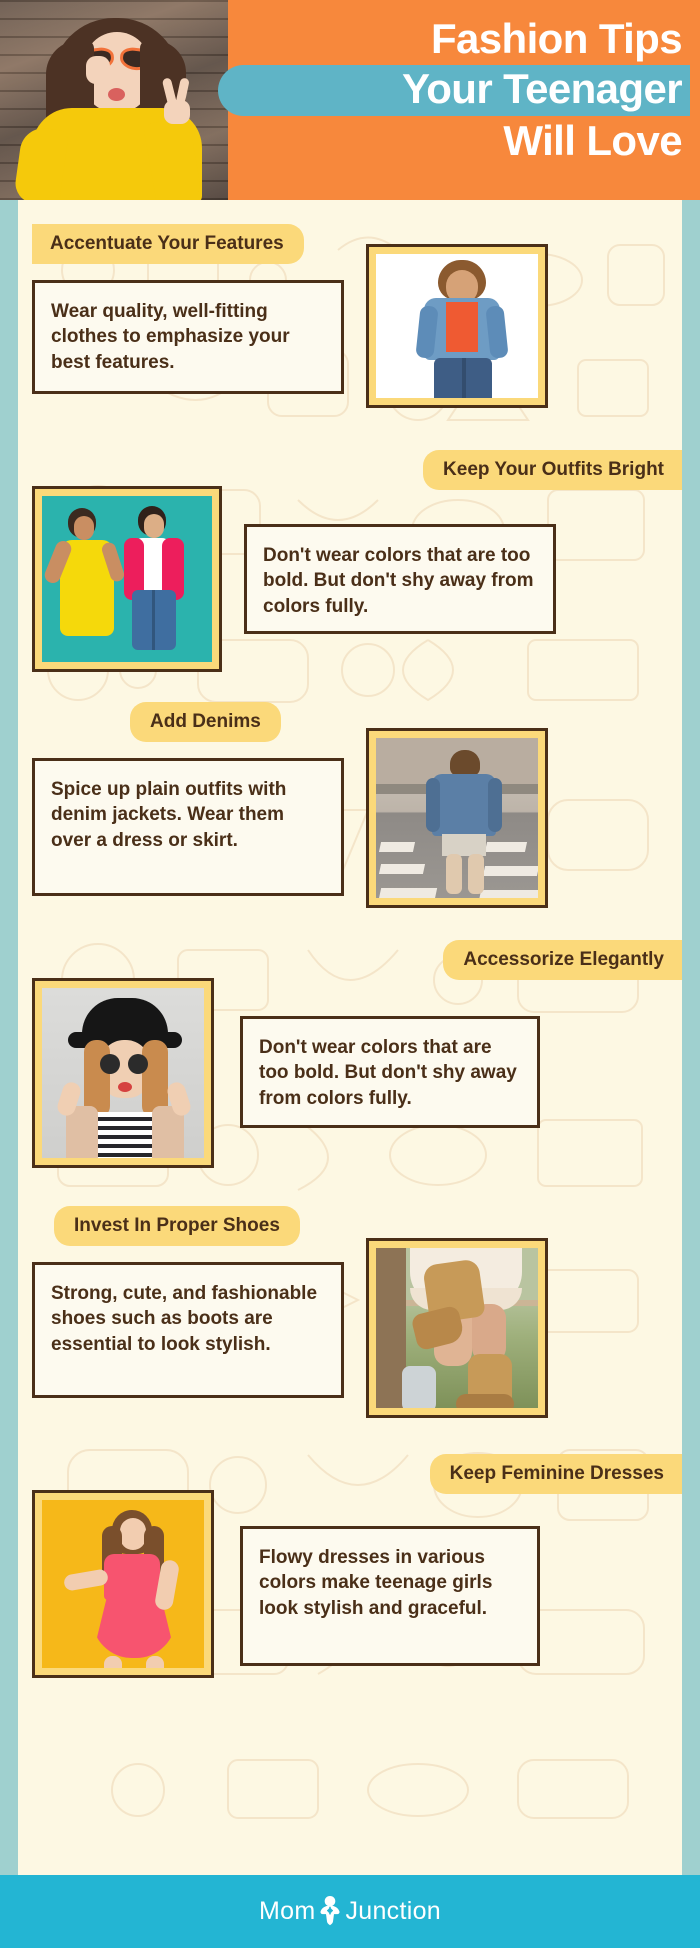 This screenshot has width=700, height=1948. I want to click on photo-denim-jacket-woman, so click(457, 326).